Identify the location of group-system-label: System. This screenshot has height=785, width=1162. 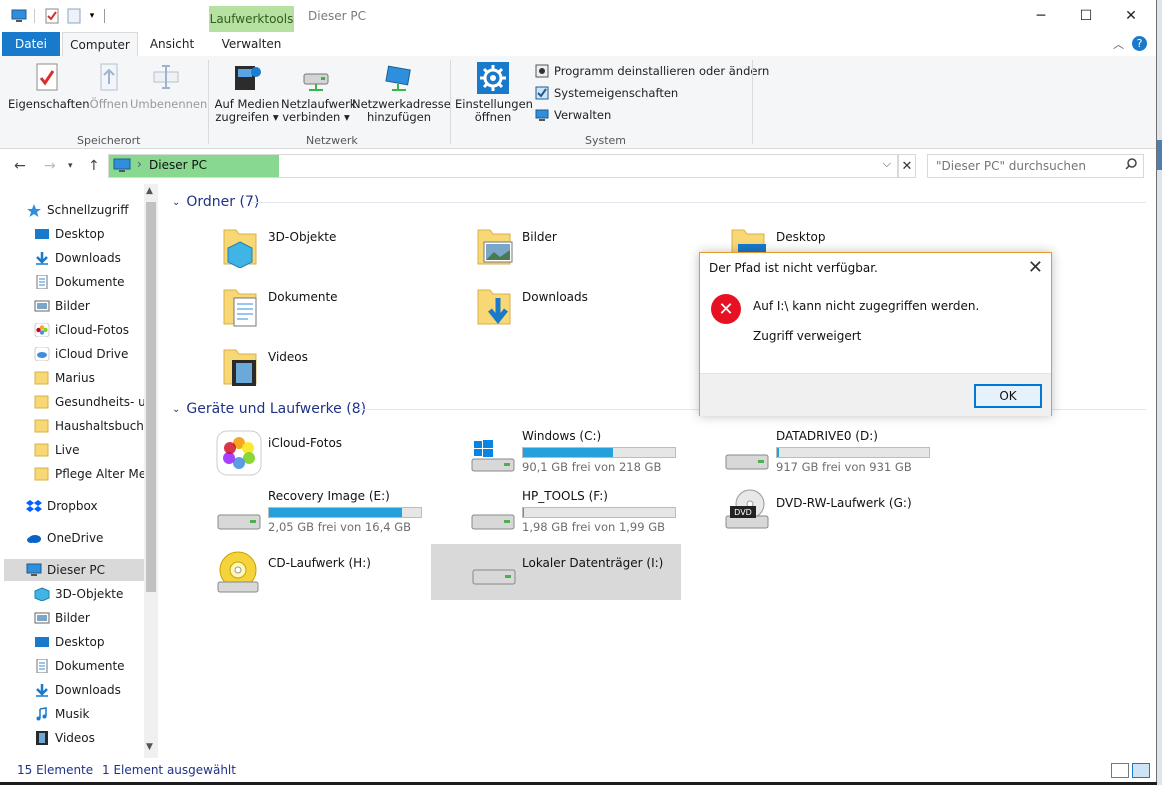
(606, 140).